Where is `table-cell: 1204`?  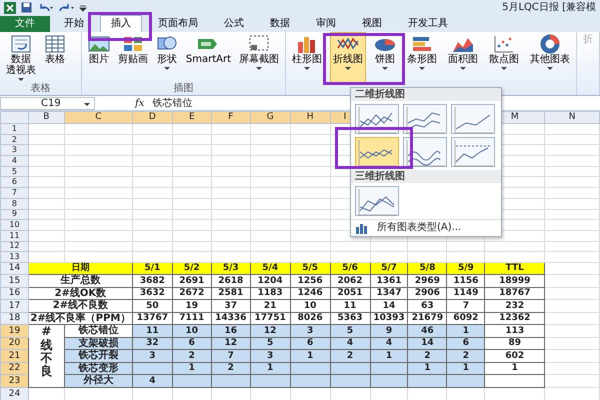 table-cell: 1204 is located at coordinates (270, 281).